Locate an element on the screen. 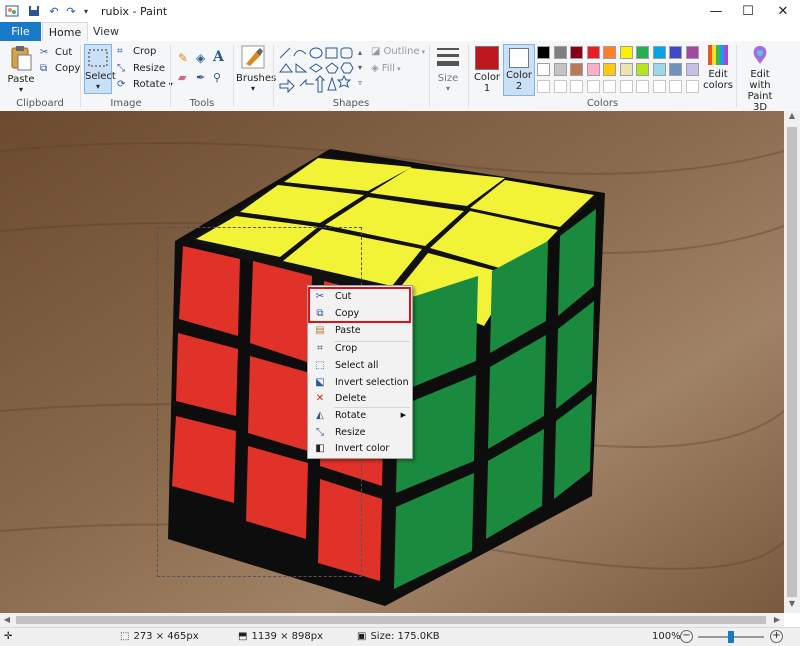 The width and height of the screenshot is (800, 646). brushes-label: Brushes is located at coordinates (256, 78).